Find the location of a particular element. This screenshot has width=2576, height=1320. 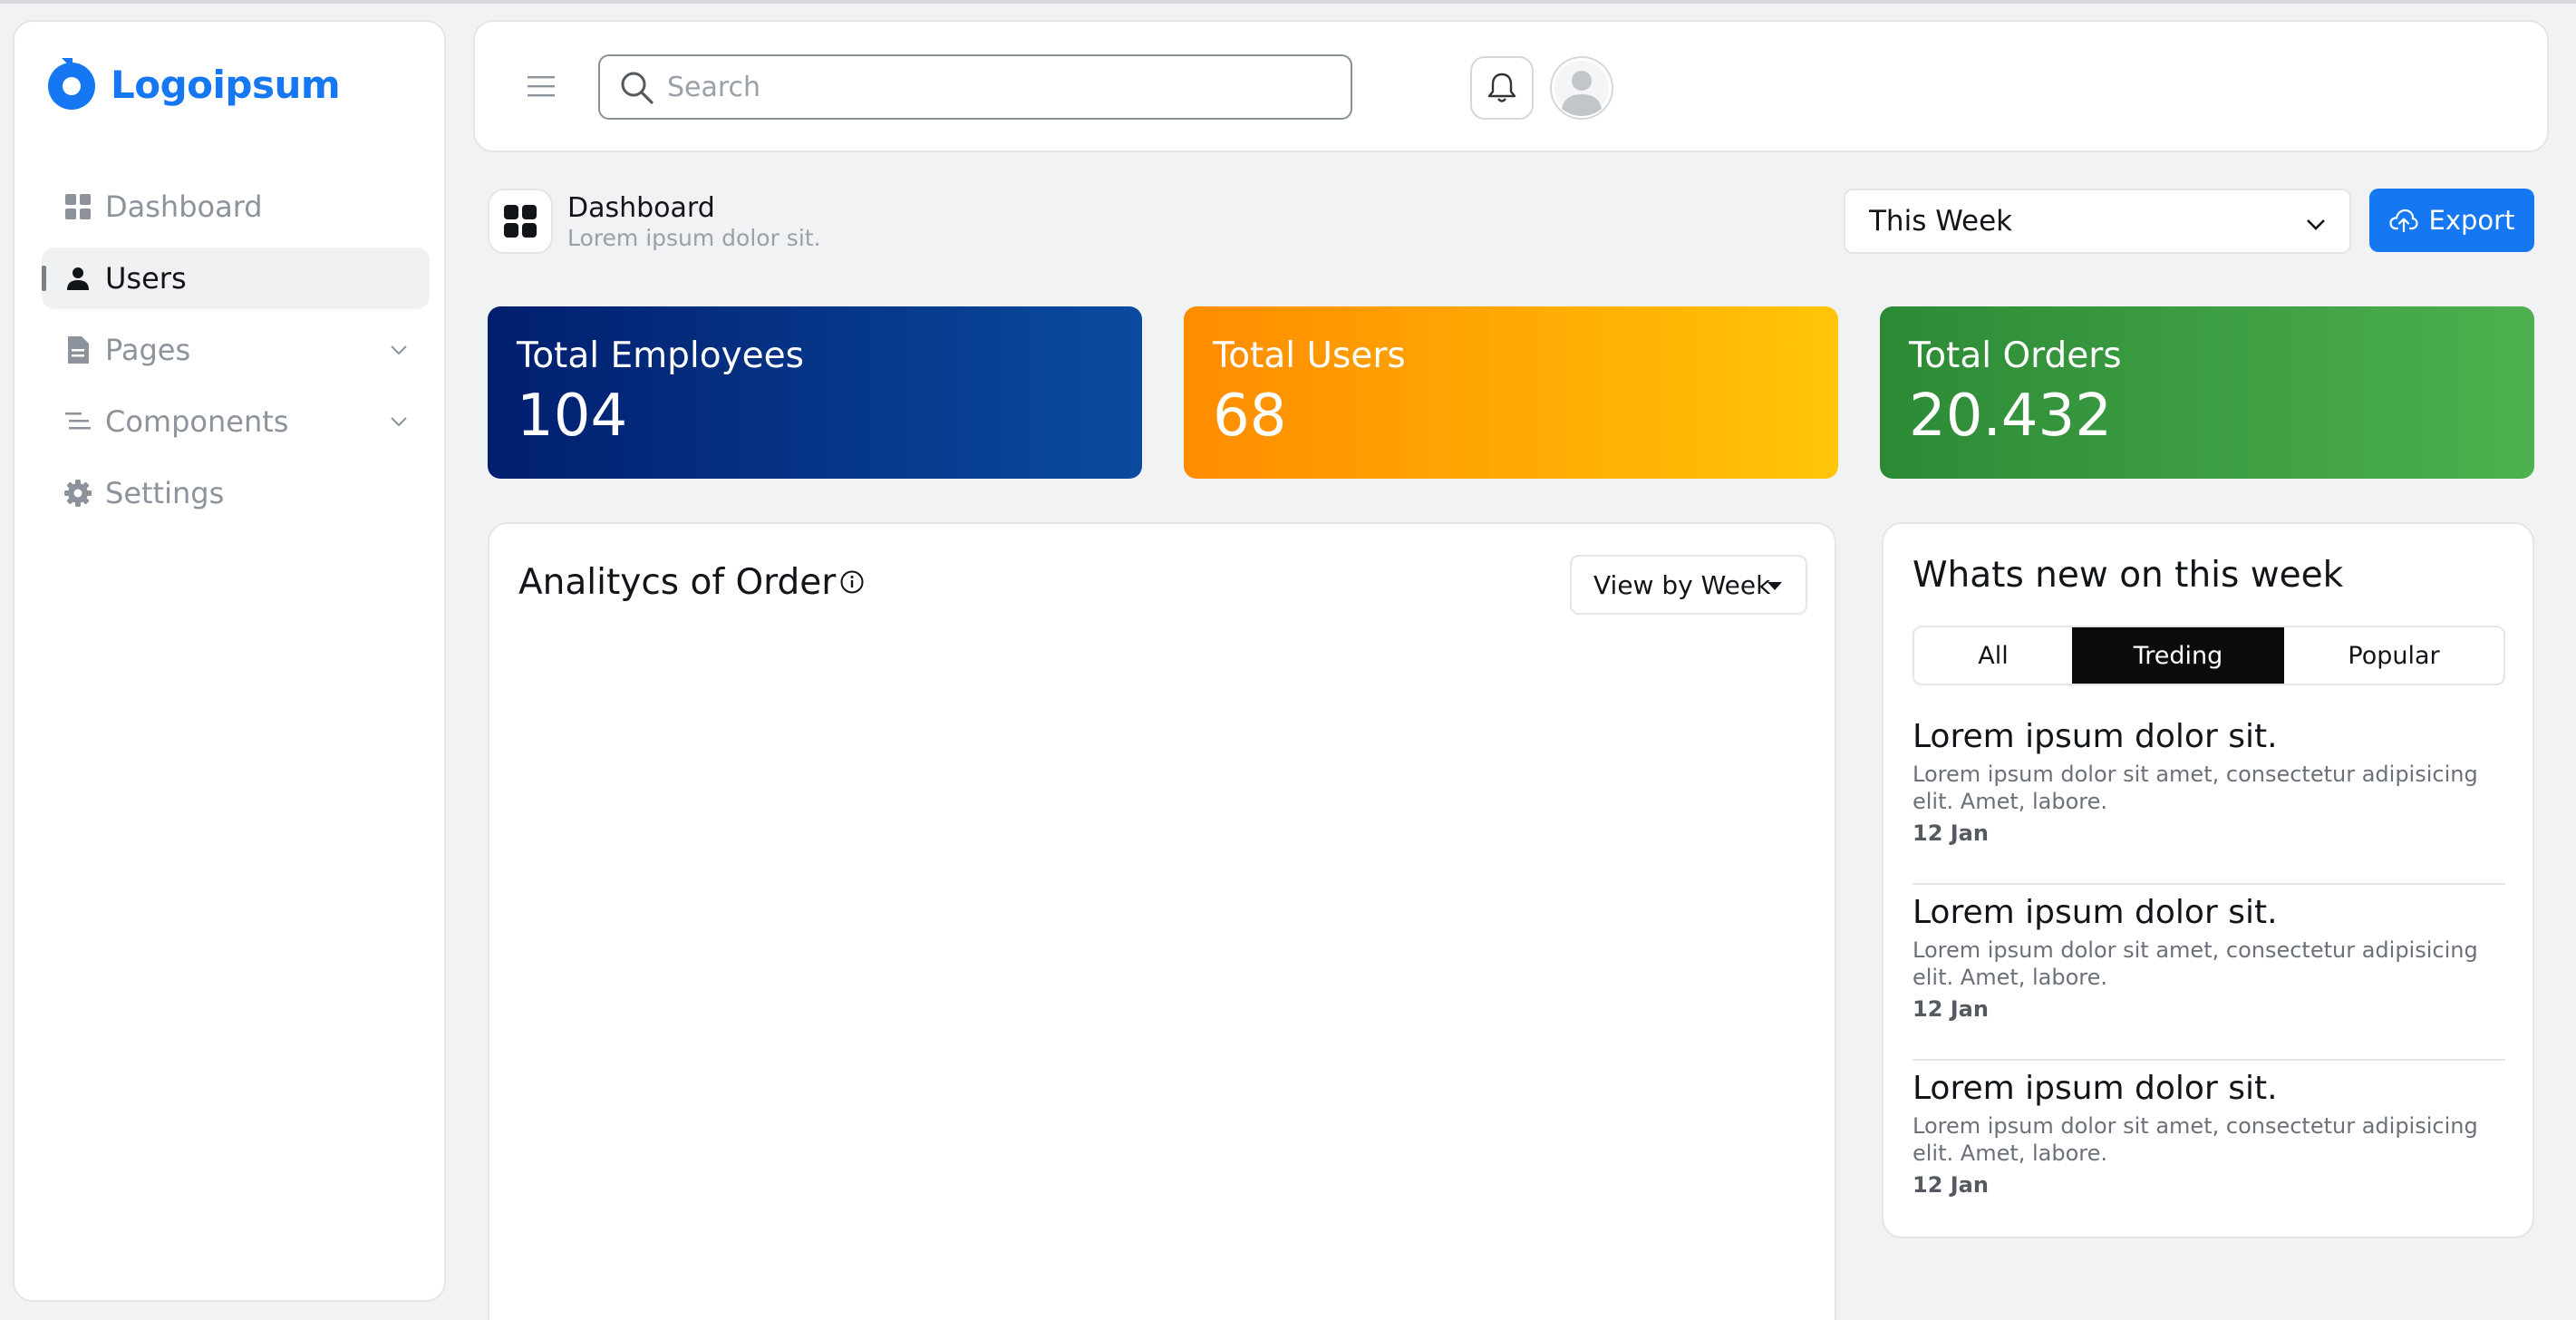

page-icon is located at coordinates (520, 221).